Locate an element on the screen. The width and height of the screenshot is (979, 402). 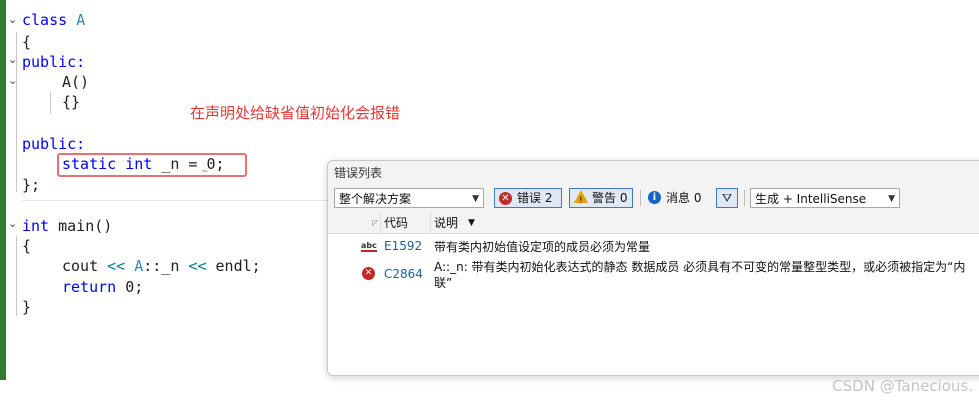
code-text: cout is located at coordinates (80, 266).